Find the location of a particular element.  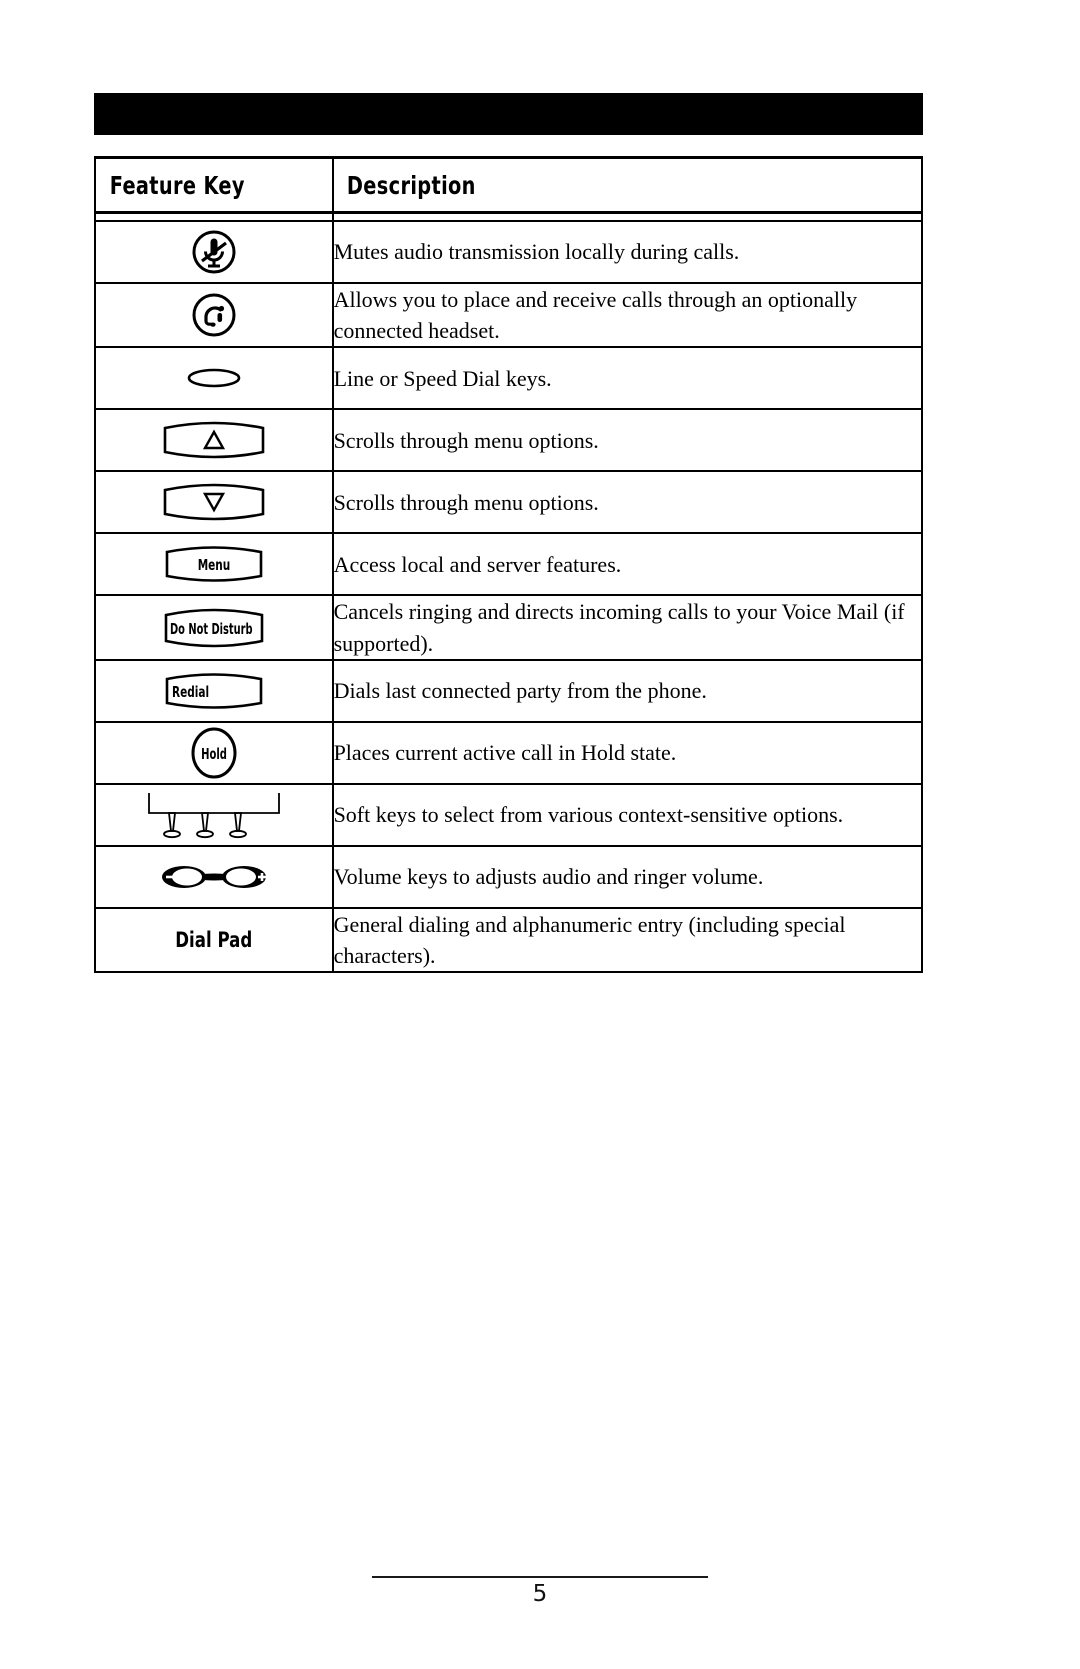

page-number: 5 is located at coordinates (540, 1594).